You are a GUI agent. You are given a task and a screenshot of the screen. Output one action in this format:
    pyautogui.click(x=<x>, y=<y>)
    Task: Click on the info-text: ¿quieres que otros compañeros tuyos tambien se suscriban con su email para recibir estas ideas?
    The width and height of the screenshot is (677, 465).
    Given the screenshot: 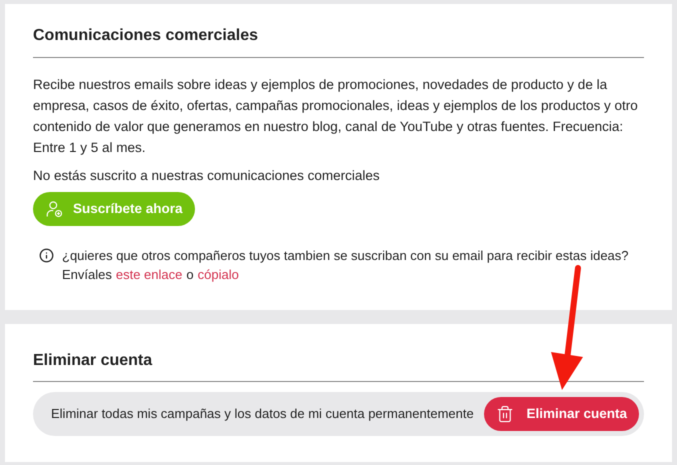 What is the action you would take?
    pyautogui.click(x=345, y=256)
    